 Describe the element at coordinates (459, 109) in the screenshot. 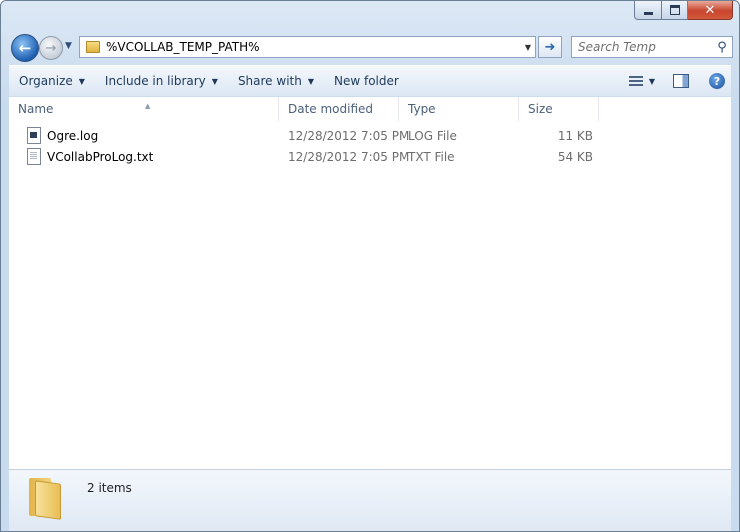

I see `column-header-type: Type` at that location.